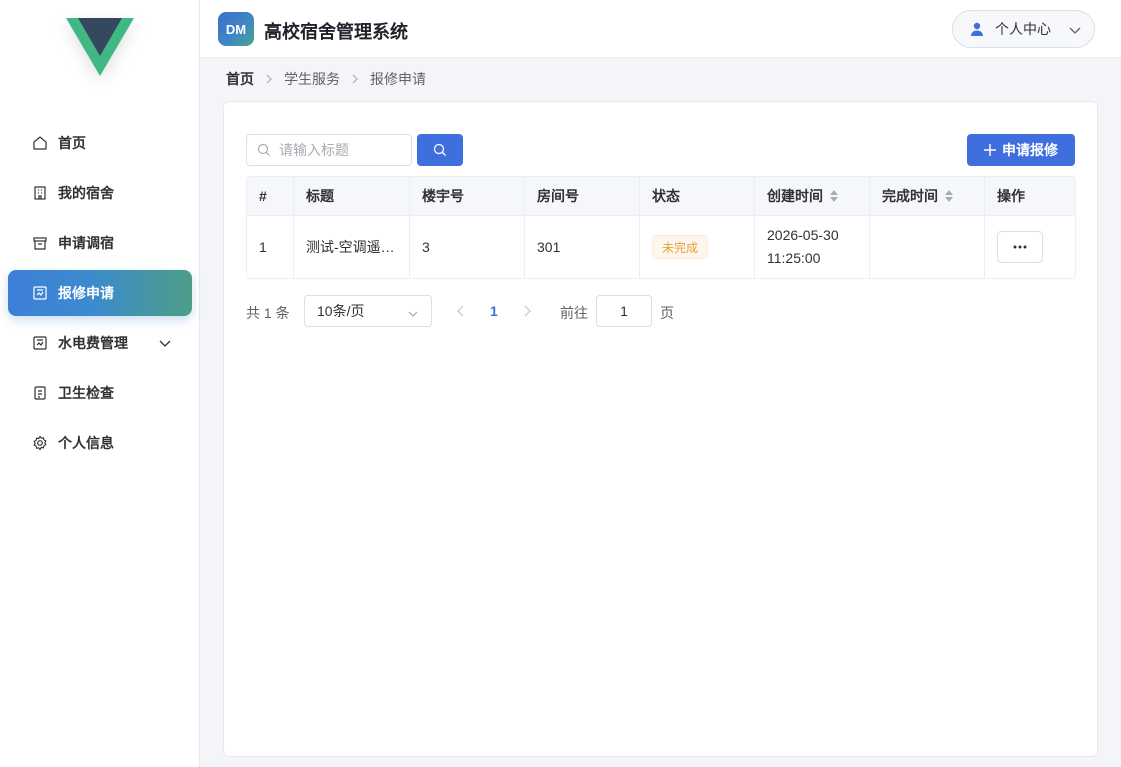 The width and height of the screenshot is (1121, 767). I want to click on goto-label: 前往, so click(574, 313).